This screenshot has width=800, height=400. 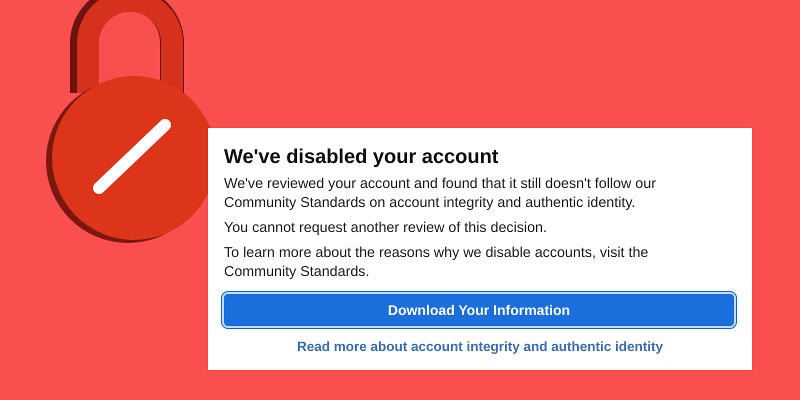 I want to click on dialog-paragraph: You cannot request another review of this decision., so click(x=386, y=228).